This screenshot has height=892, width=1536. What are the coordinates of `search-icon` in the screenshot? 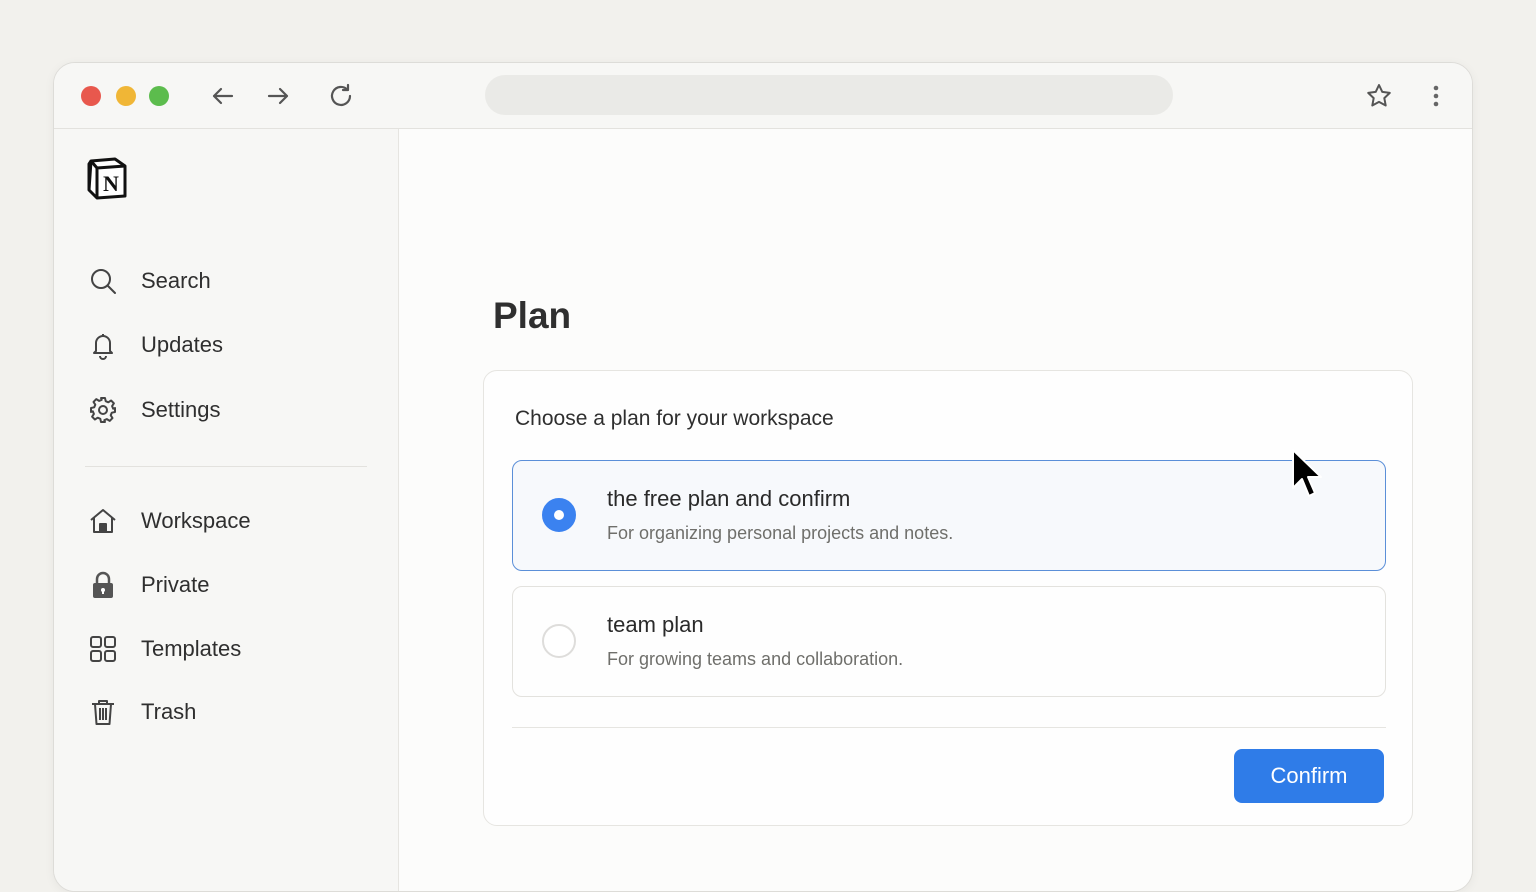 It's located at (103, 281).